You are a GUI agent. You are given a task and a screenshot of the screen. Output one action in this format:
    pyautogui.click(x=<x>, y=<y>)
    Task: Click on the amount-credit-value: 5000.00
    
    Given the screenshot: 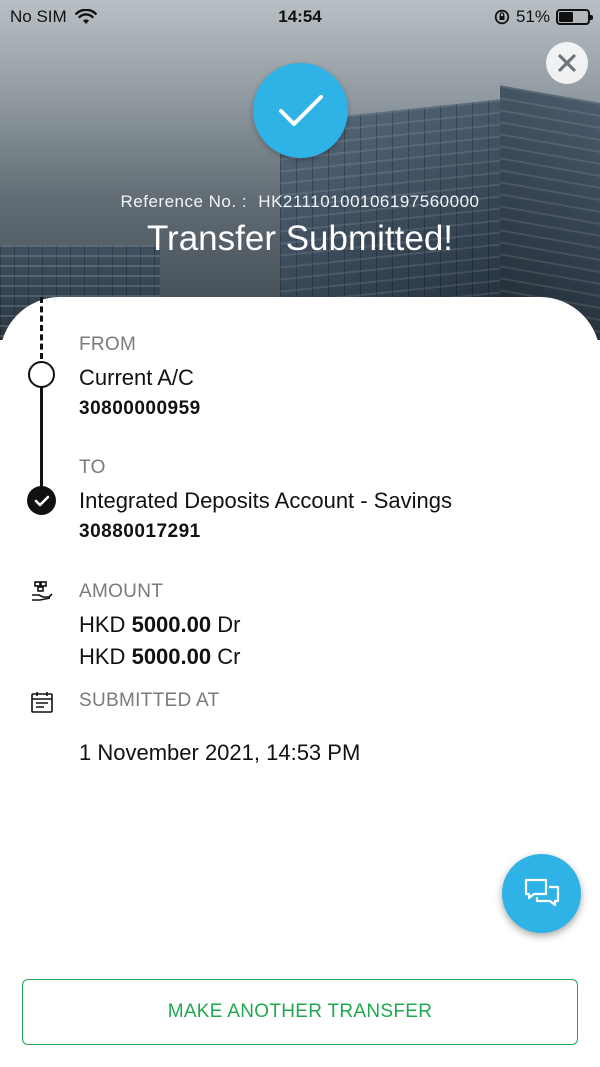 What is the action you would take?
    pyautogui.click(x=171, y=656)
    